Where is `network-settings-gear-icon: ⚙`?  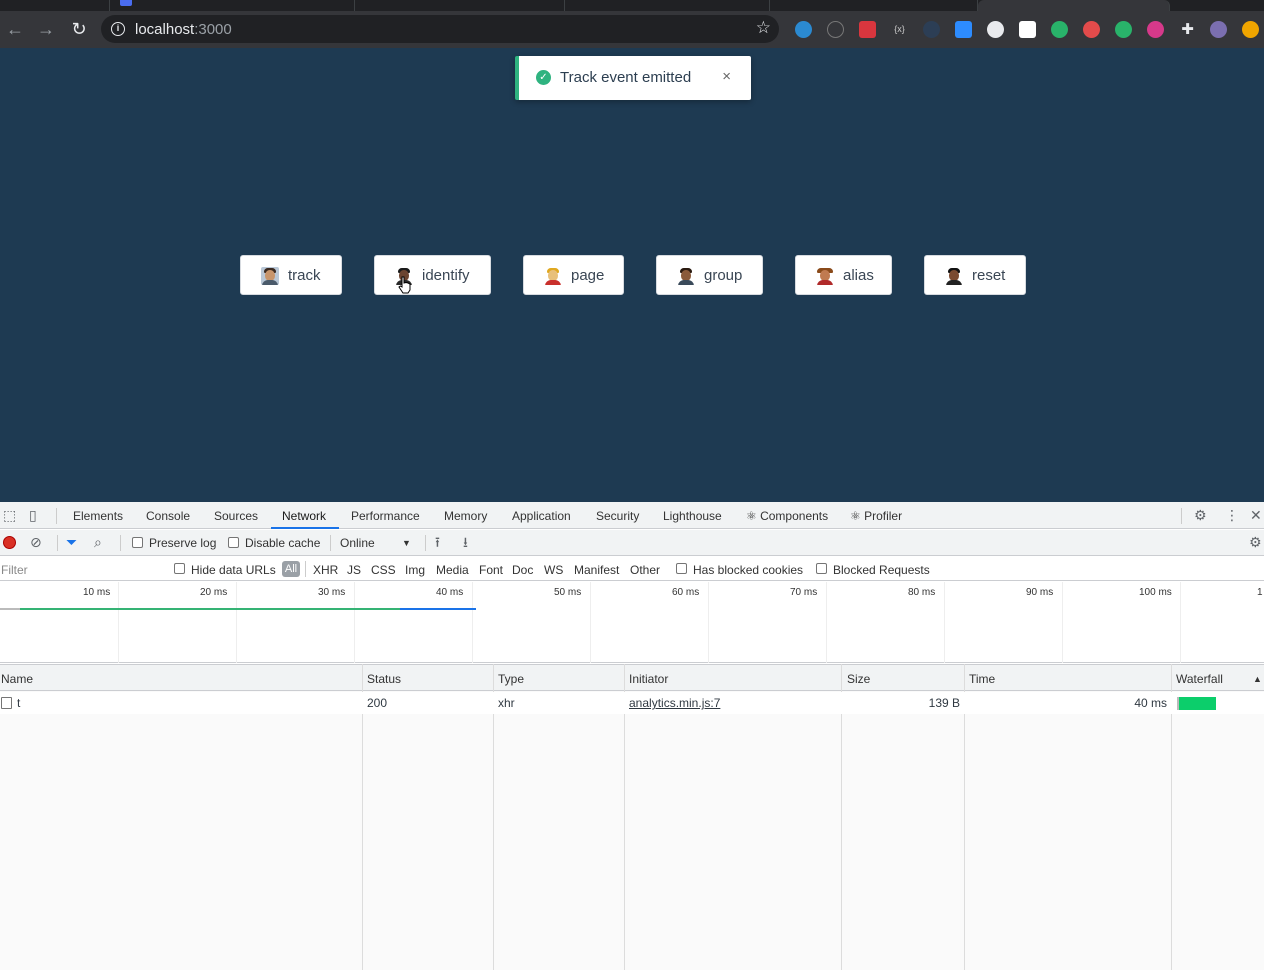
network-settings-gear-icon: ⚙ is located at coordinates (1255, 542).